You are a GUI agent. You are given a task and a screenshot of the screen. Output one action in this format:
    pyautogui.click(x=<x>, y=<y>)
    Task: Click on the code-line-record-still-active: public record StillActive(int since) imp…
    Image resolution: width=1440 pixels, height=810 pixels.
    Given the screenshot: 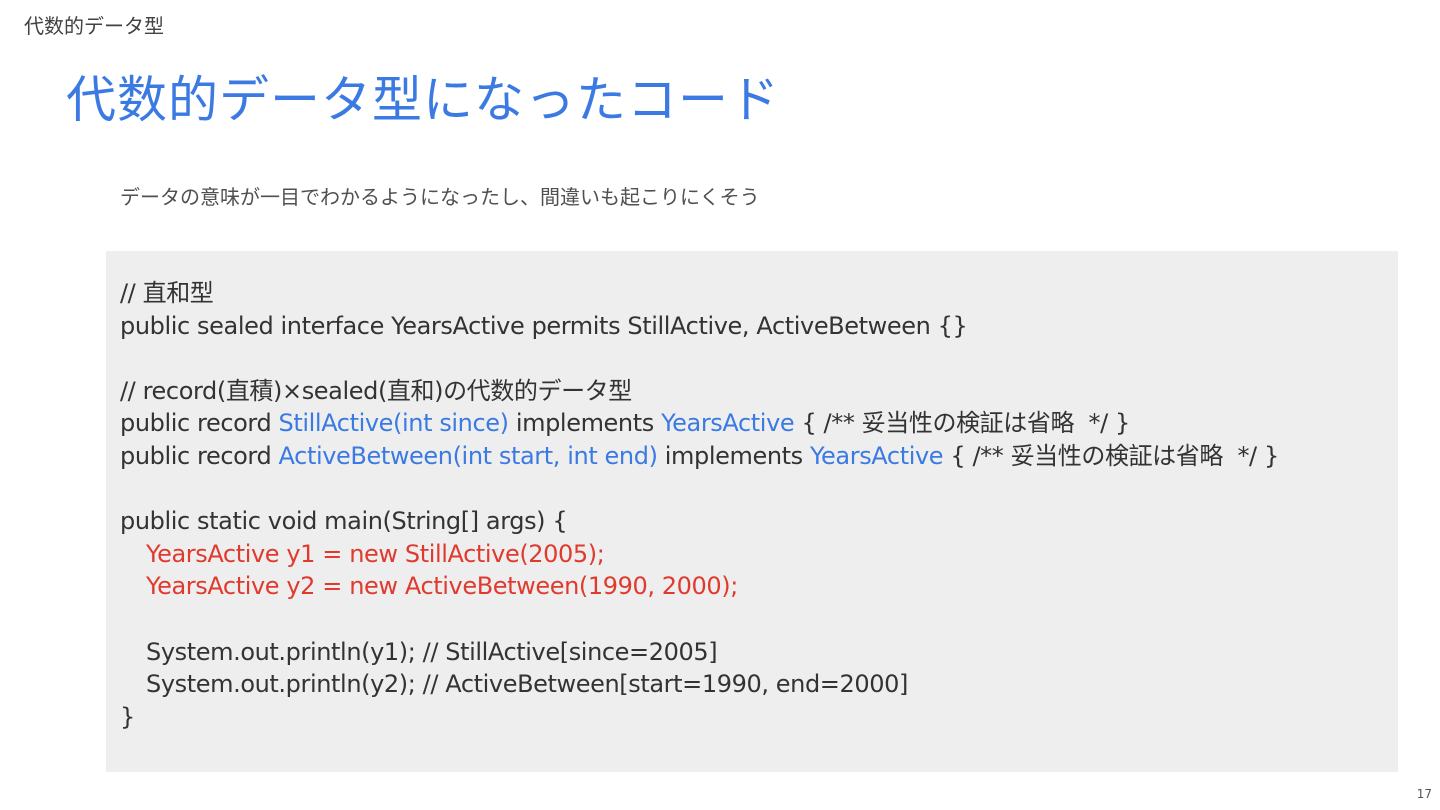 What is the action you would take?
    pyautogui.click(x=759, y=423)
    